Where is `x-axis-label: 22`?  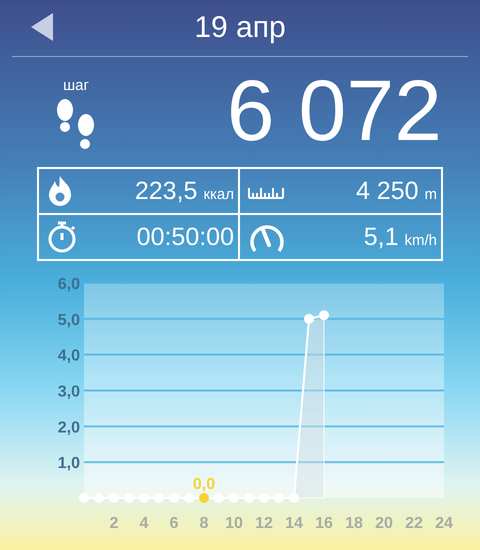 x-axis-label: 22 is located at coordinates (414, 523).